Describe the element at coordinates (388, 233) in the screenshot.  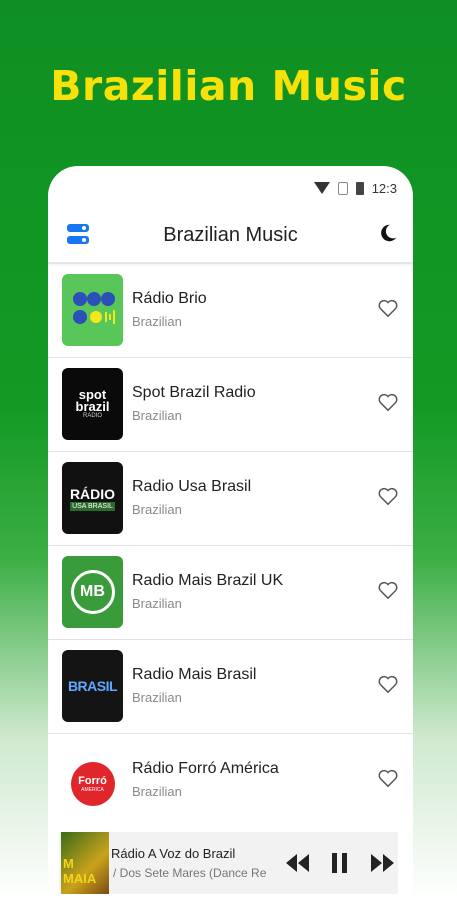
I see `moon-icon` at that location.